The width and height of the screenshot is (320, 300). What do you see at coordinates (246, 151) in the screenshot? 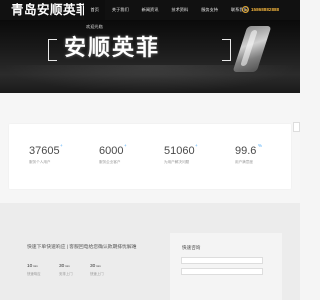
I see `stat-value: 99.6` at bounding box center [246, 151].